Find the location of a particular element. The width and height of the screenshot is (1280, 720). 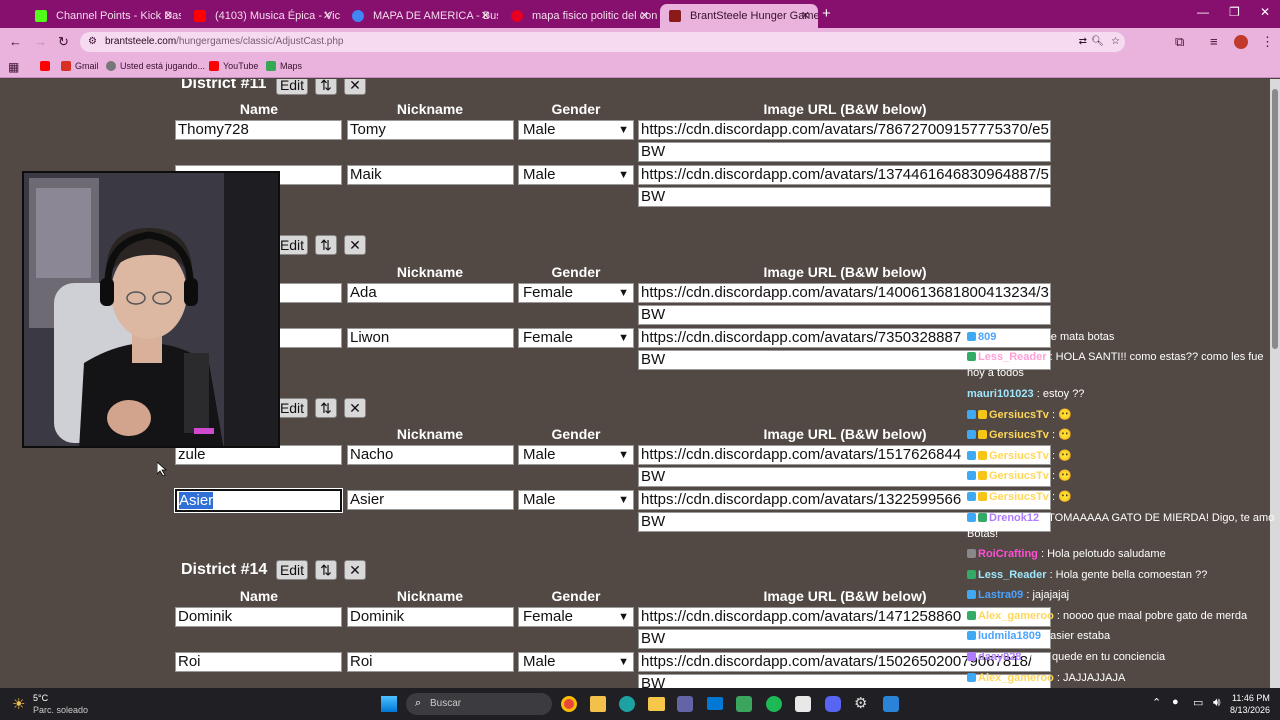

name-input-focused: Asier is located at coordinates (258, 500).